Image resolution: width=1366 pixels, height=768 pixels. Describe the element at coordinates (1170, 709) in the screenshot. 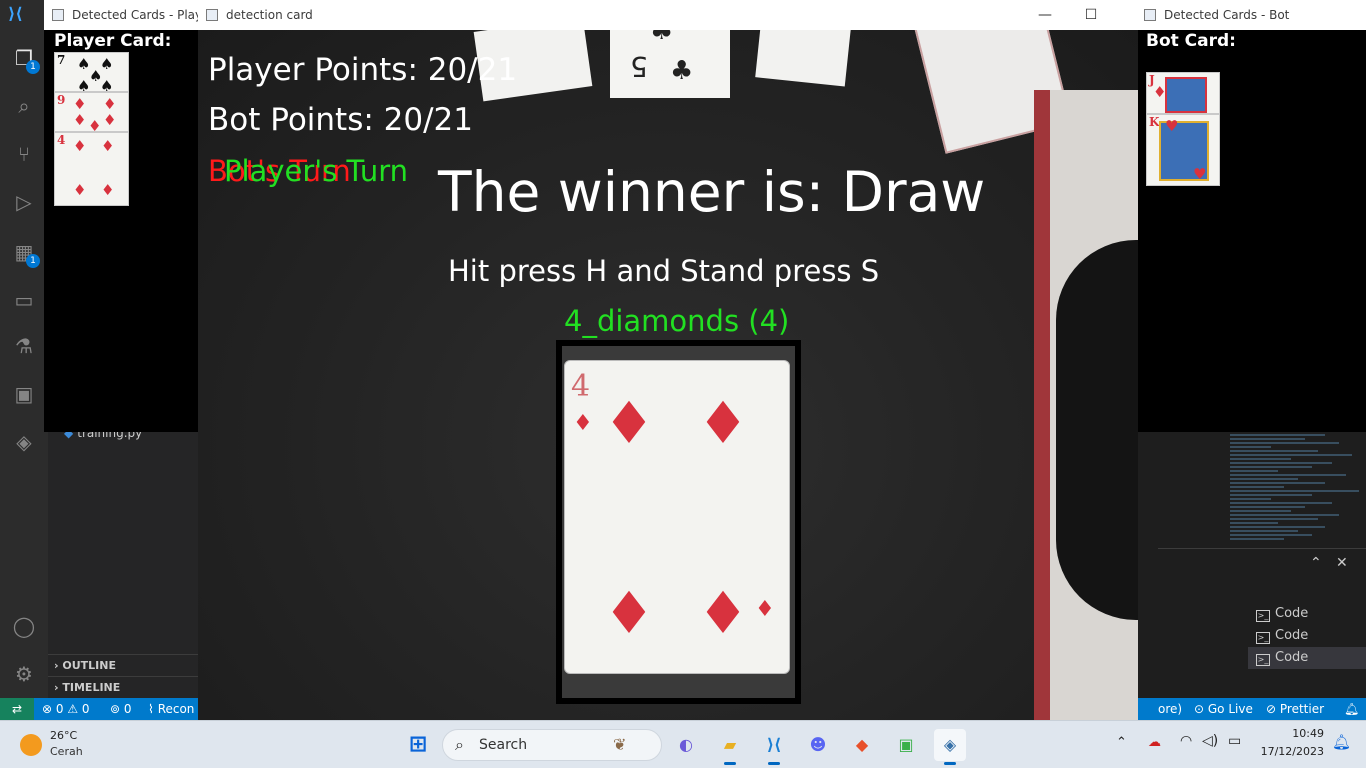

I see `status-partial: ore)` at that location.